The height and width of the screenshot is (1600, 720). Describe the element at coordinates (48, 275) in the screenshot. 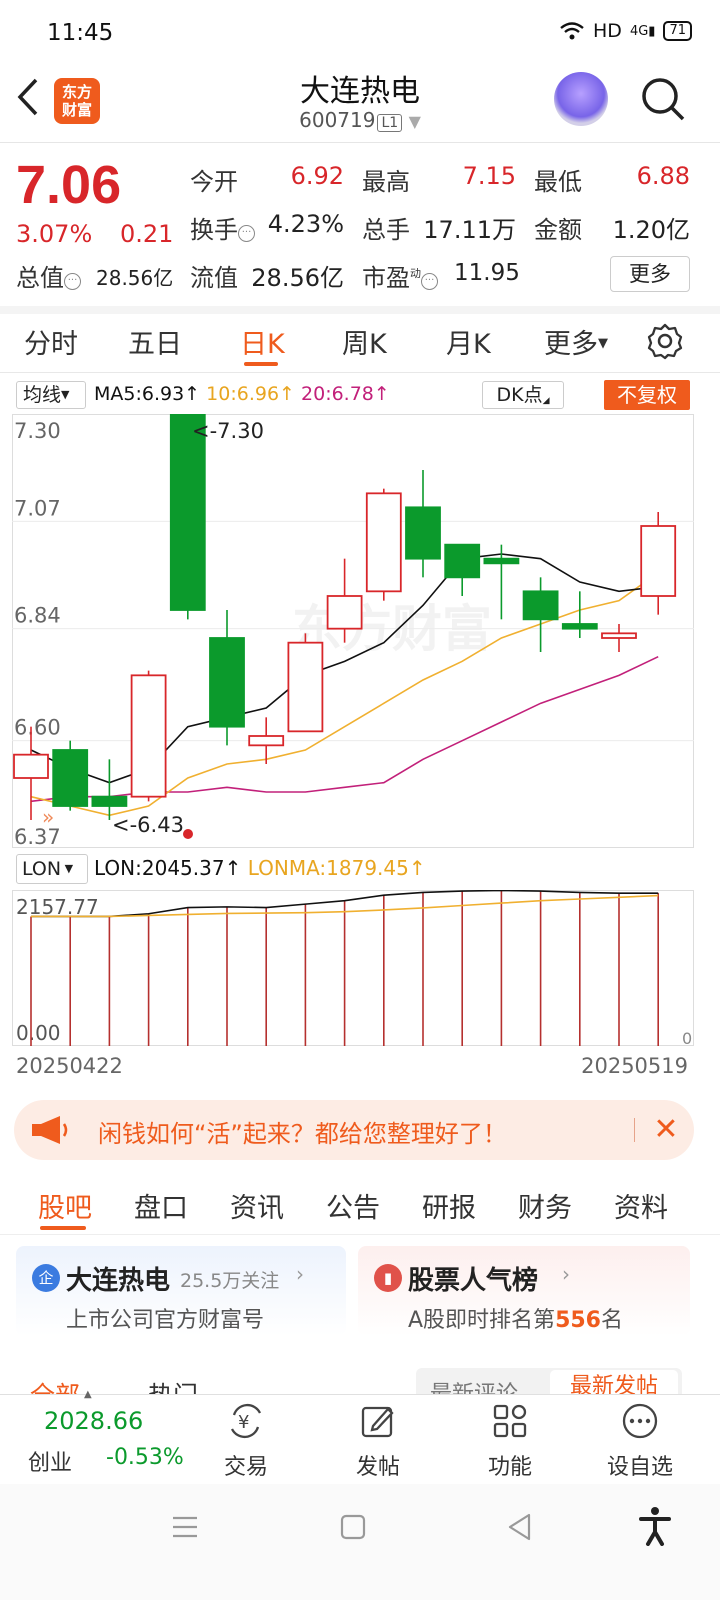

I see `mktcap-label: 总值 ···` at that location.